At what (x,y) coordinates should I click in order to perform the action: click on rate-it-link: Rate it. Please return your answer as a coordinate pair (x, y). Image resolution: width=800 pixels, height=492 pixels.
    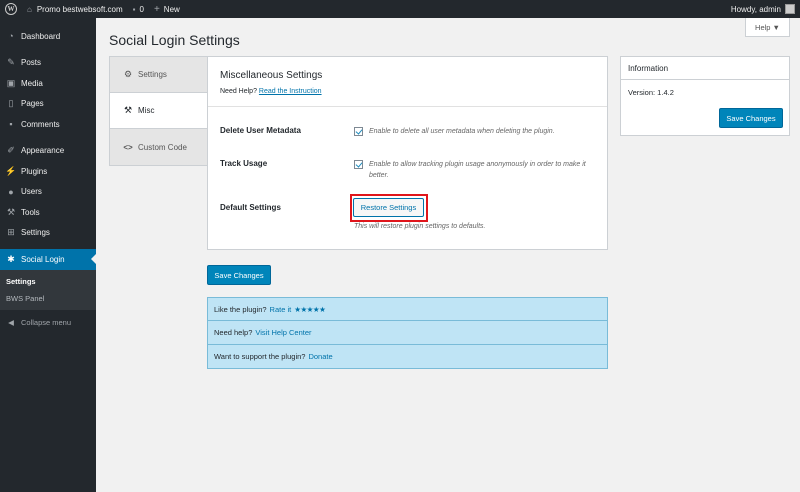
    Looking at the image, I should click on (281, 309).